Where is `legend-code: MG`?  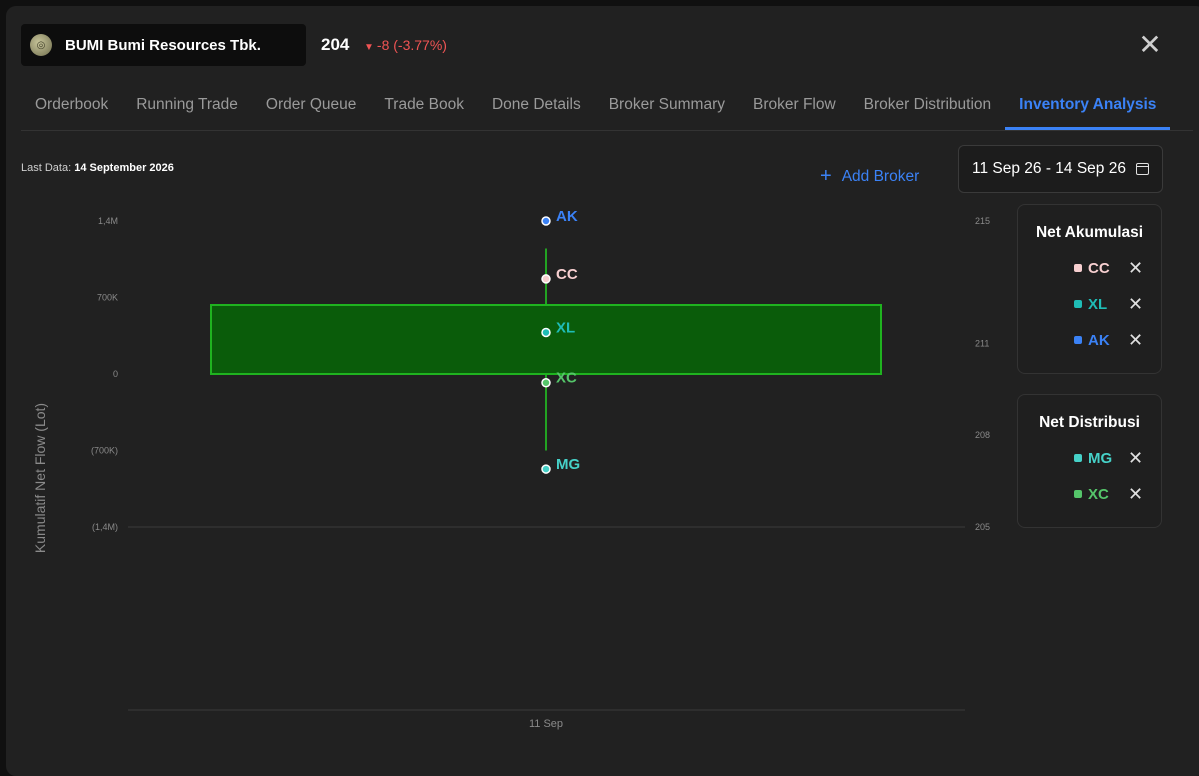 legend-code: MG is located at coordinates (1100, 458).